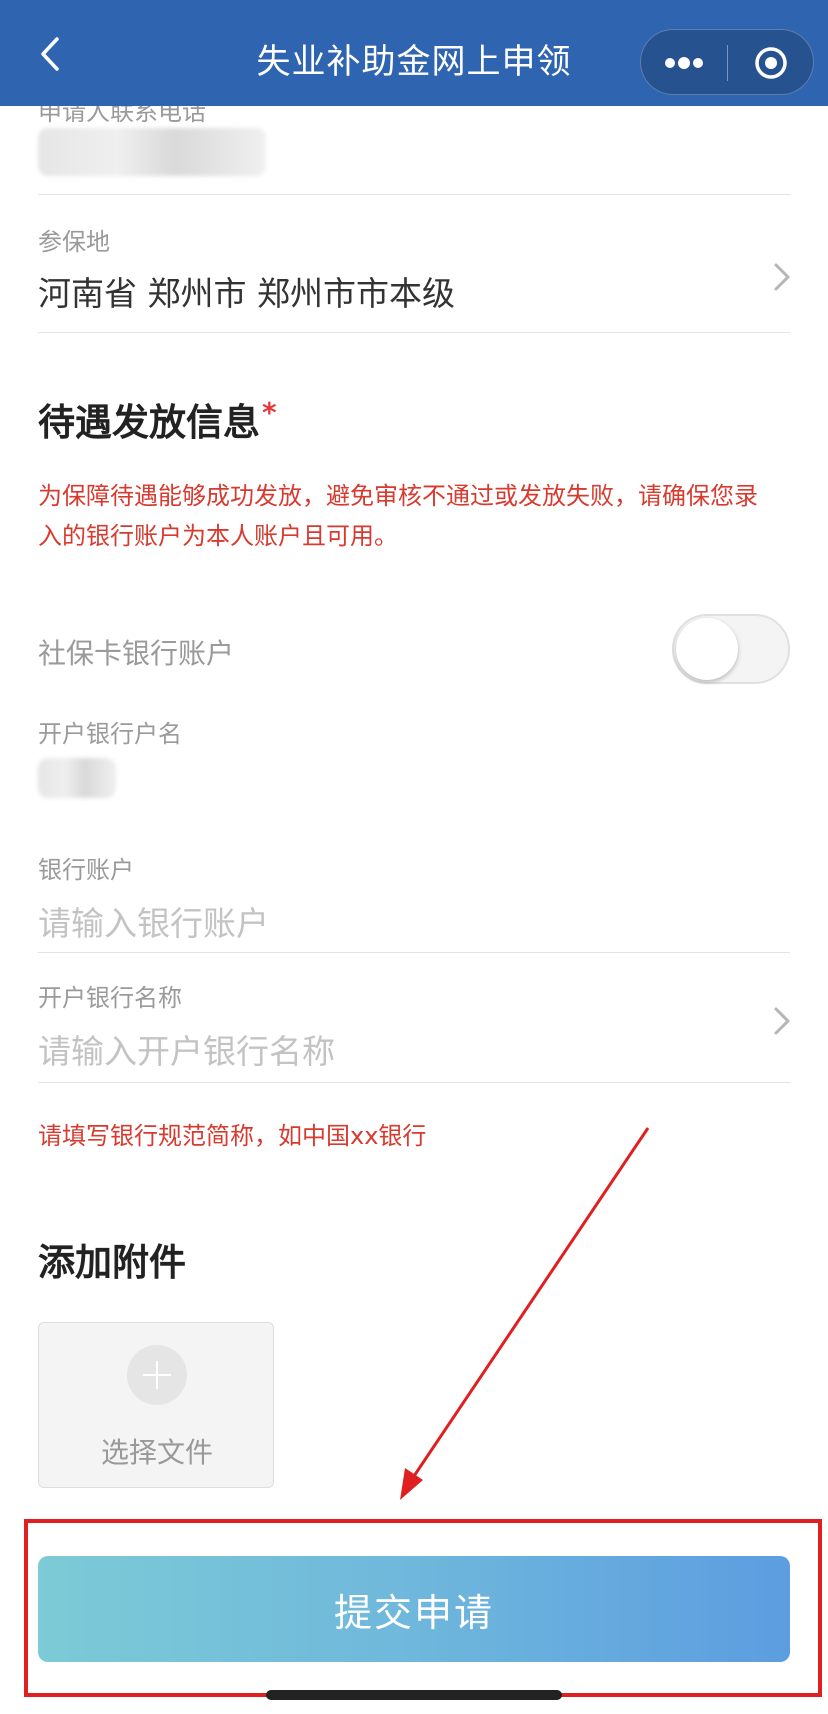  I want to click on choose-file-button: 选择文件, so click(156, 1405).